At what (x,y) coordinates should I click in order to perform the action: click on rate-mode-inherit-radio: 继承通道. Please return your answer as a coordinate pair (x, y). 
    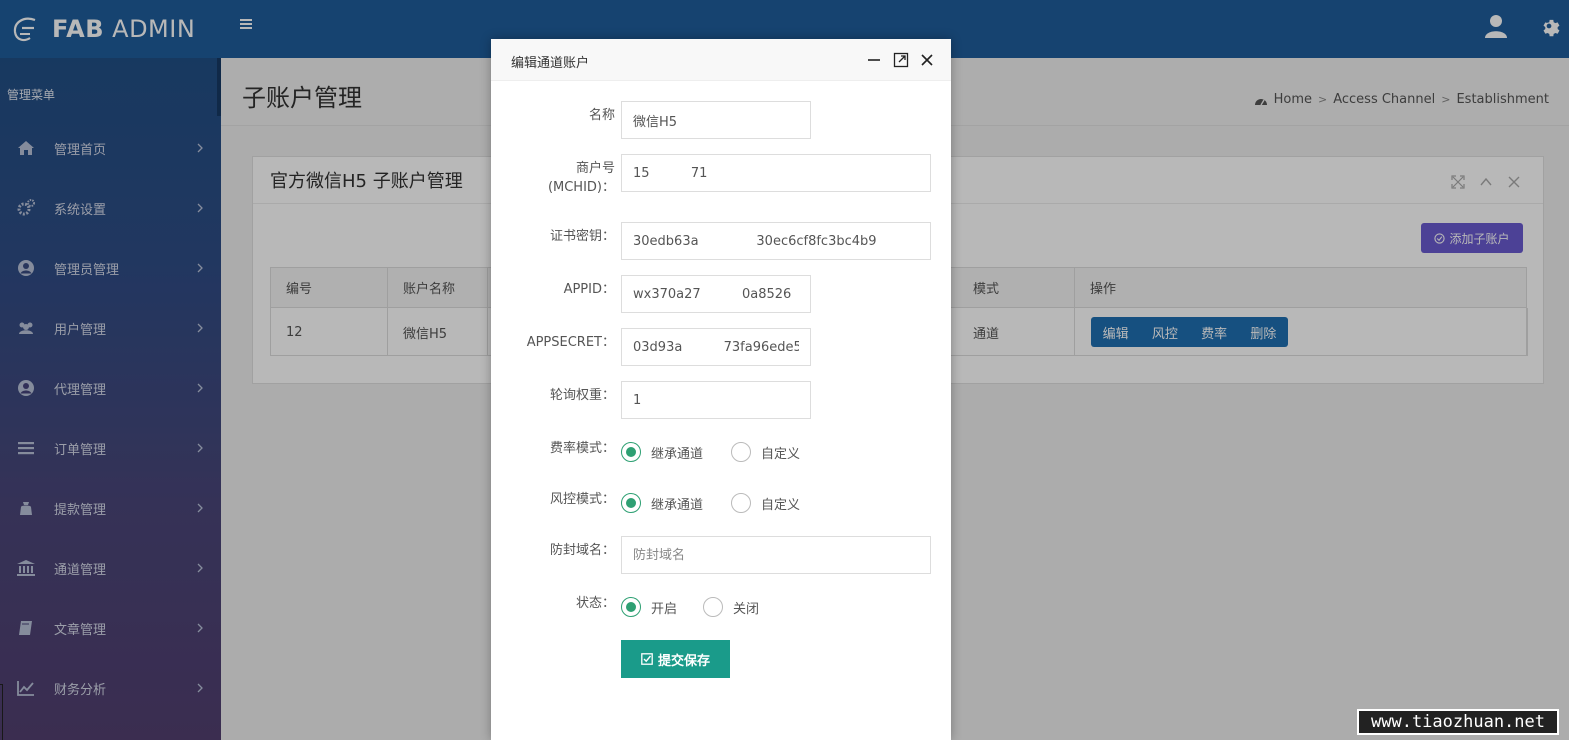
    Looking at the image, I should click on (662, 452).